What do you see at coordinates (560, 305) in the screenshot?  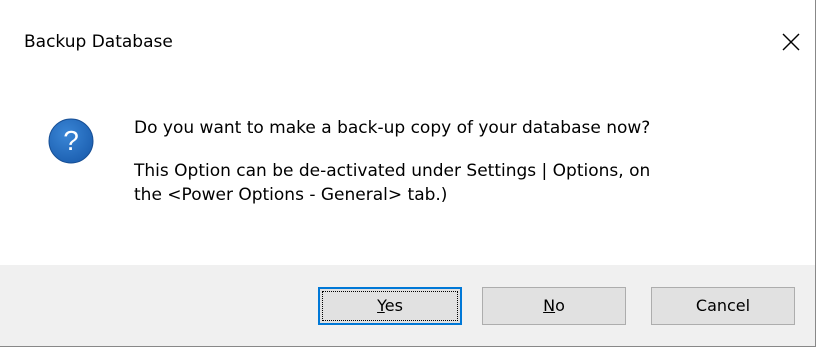 I see `no-label-rest: o` at bounding box center [560, 305].